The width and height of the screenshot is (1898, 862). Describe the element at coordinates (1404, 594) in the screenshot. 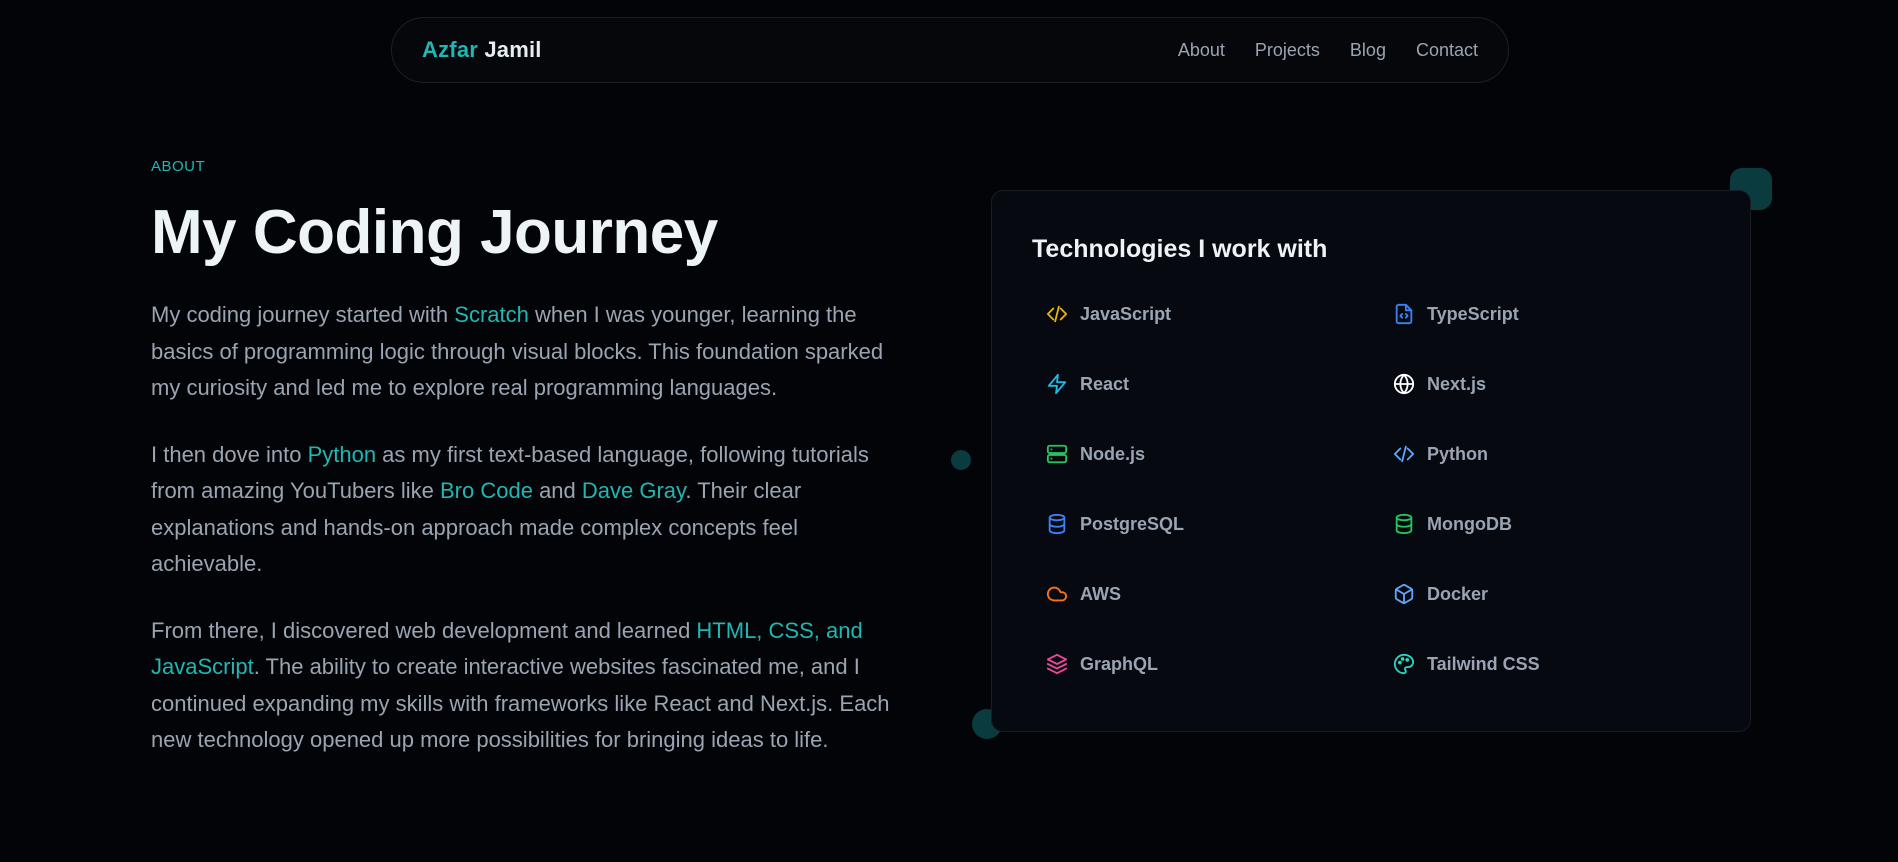

I see `box-icon` at that location.